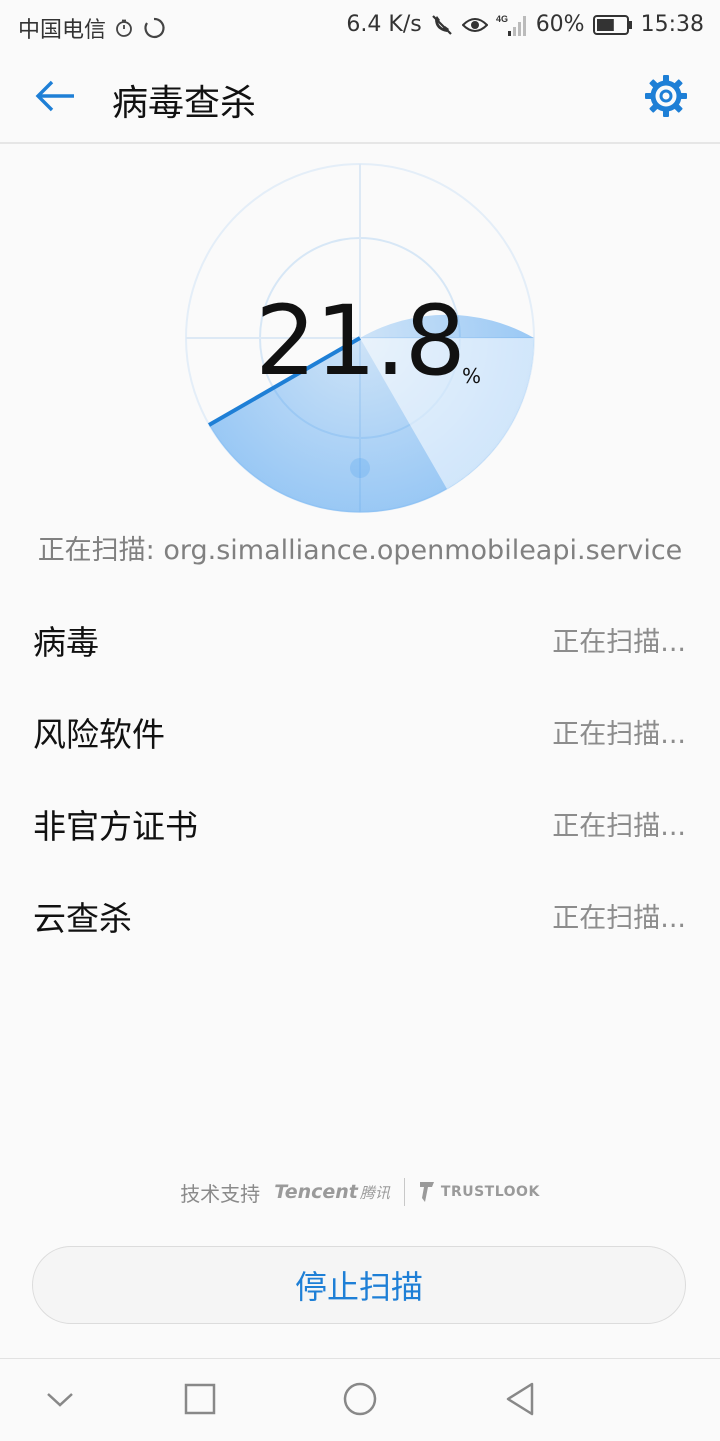 This screenshot has width=720, height=1441. What do you see at coordinates (99, 734) in the screenshot?
I see `scan-item-name: 风险软件` at bounding box center [99, 734].